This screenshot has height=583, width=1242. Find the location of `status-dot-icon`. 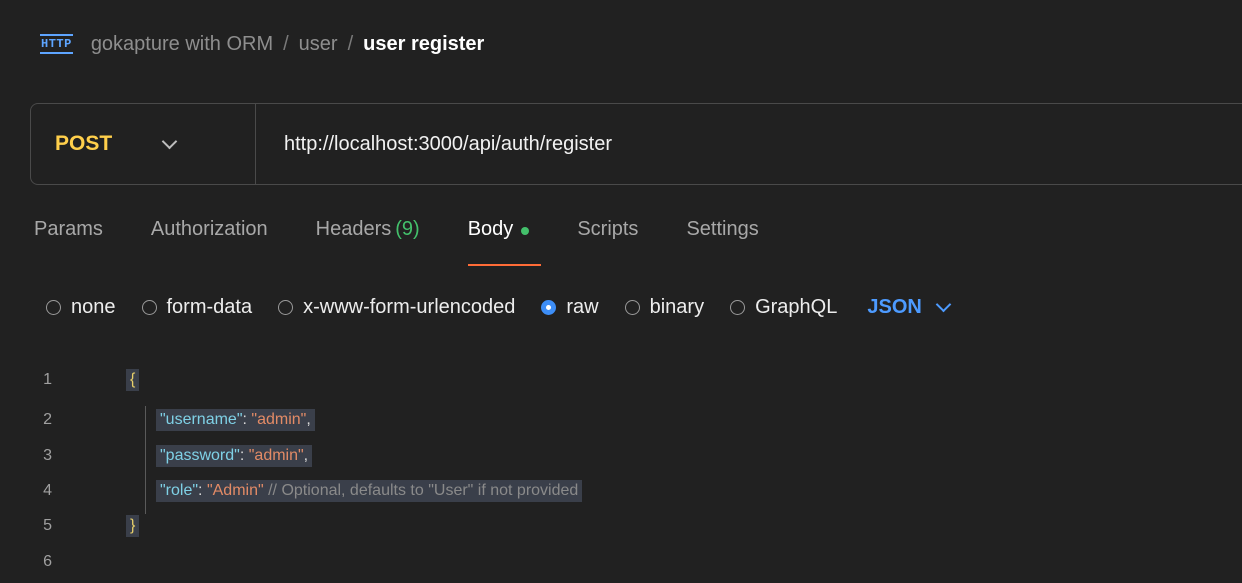

status-dot-icon is located at coordinates (525, 231).